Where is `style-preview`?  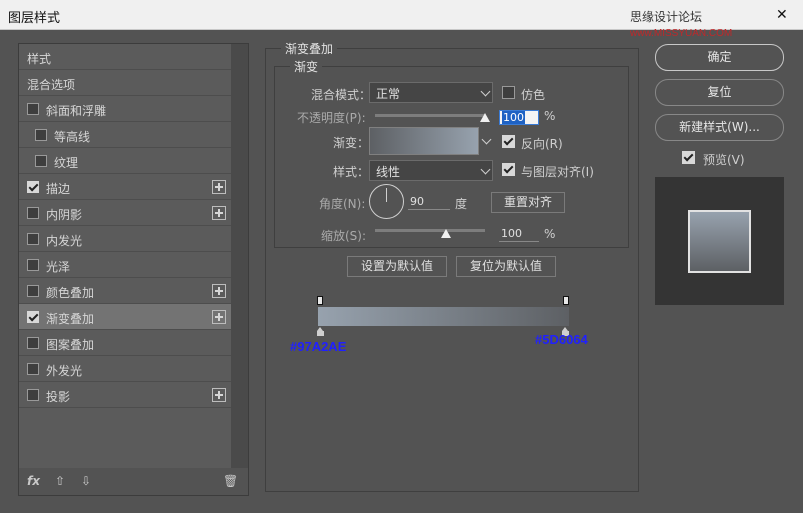 style-preview is located at coordinates (719, 241).